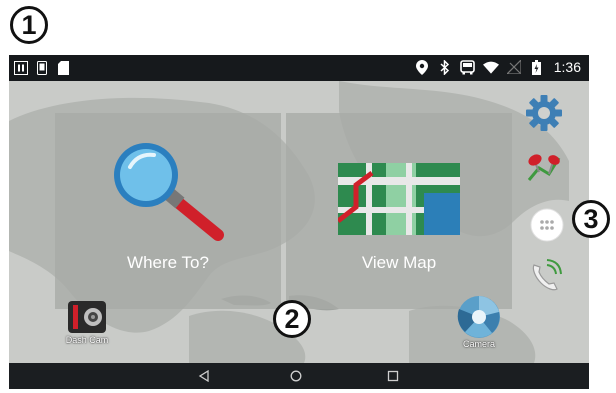 The image size is (616, 393). Describe the element at coordinates (21, 68) in the screenshot. I see `pause-icon` at that location.